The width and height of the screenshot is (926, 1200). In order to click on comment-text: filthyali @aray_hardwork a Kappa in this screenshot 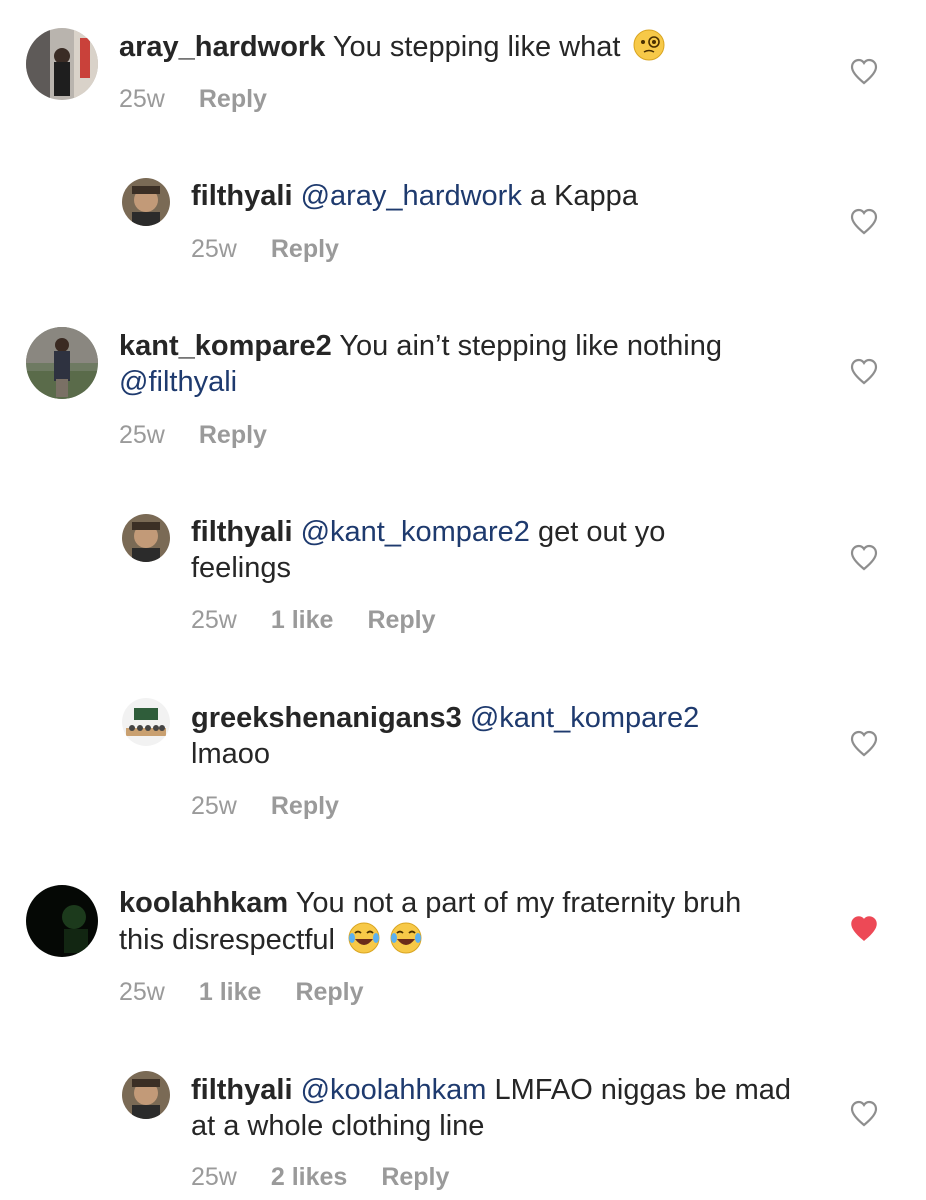, I will do `click(501, 196)`.